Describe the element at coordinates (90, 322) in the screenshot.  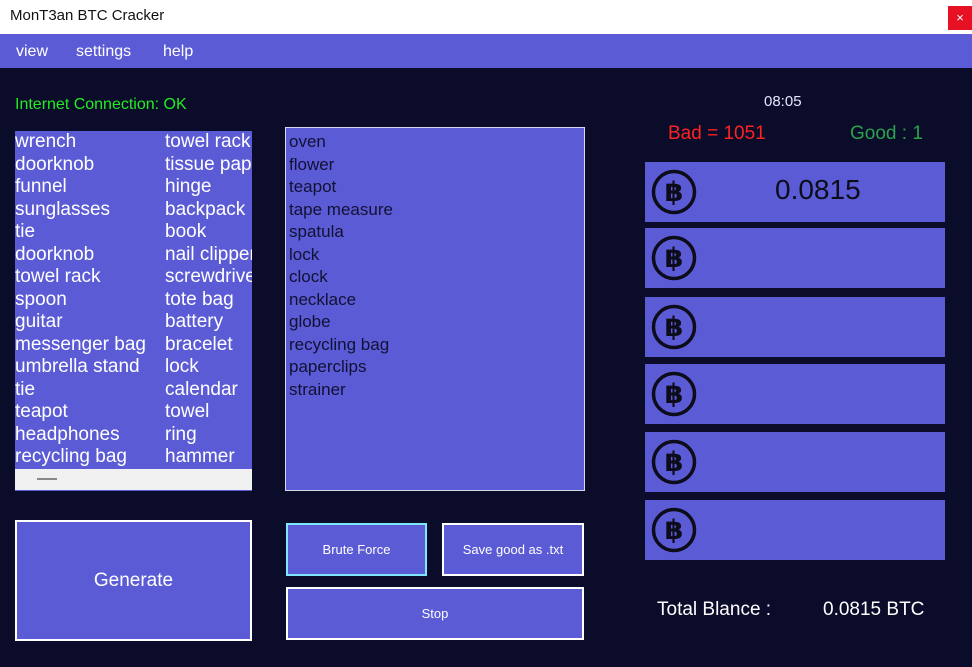
I see `list-item: guitar` at that location.